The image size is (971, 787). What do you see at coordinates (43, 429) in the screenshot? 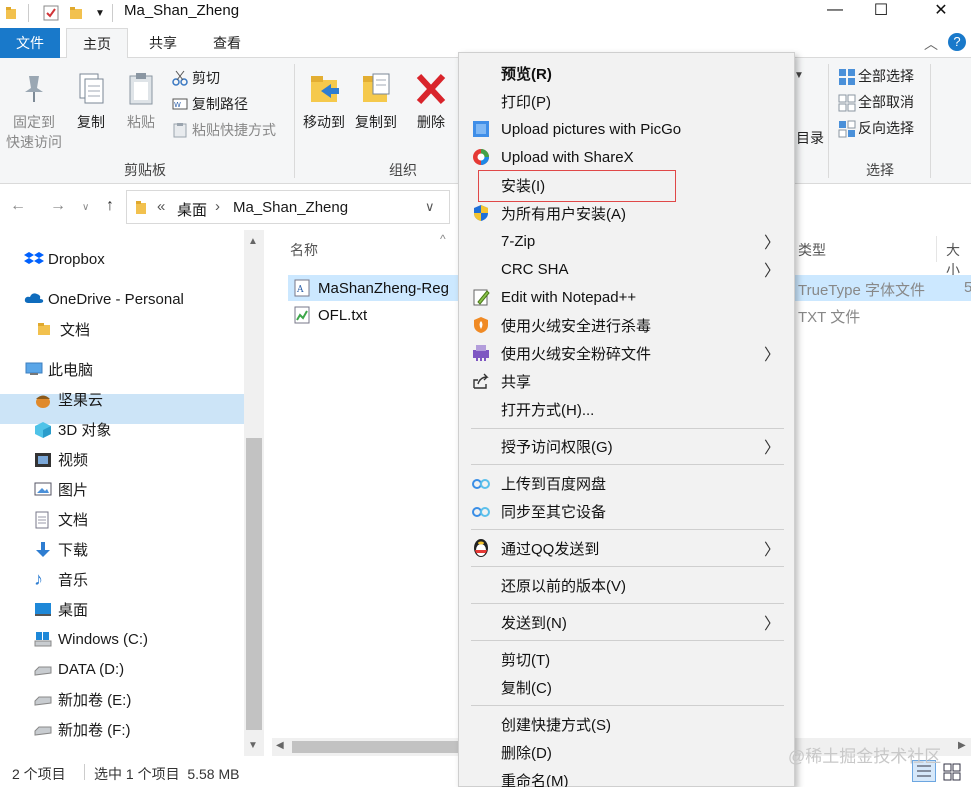
I see `cube-icon` at bounding box center [43, 429].